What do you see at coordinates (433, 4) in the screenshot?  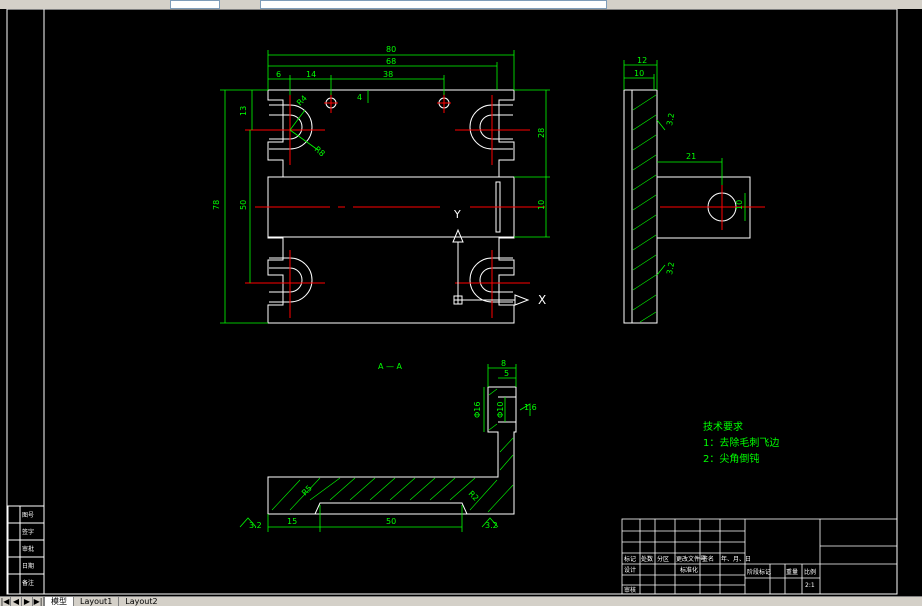 I see `properties-dropdown` at bounding box center [433, 4].